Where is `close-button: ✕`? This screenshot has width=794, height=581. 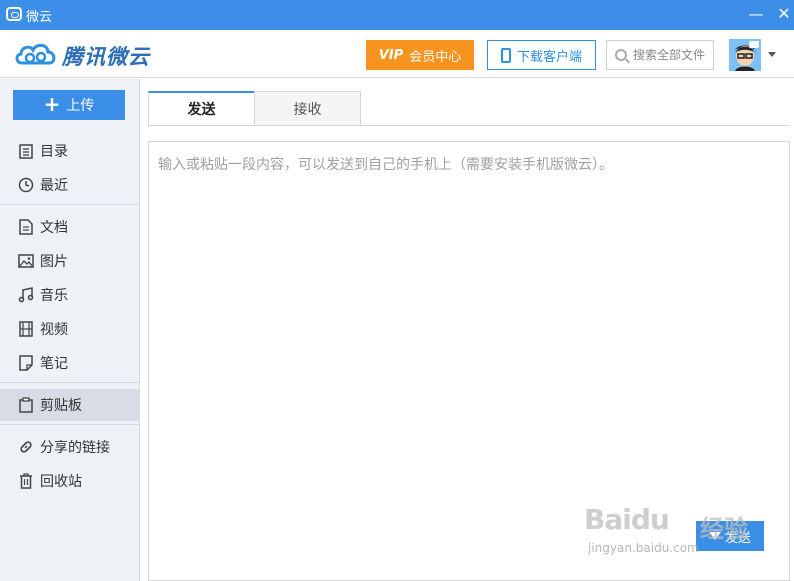
close-button: ✕ is located at coordinates (783, 14).